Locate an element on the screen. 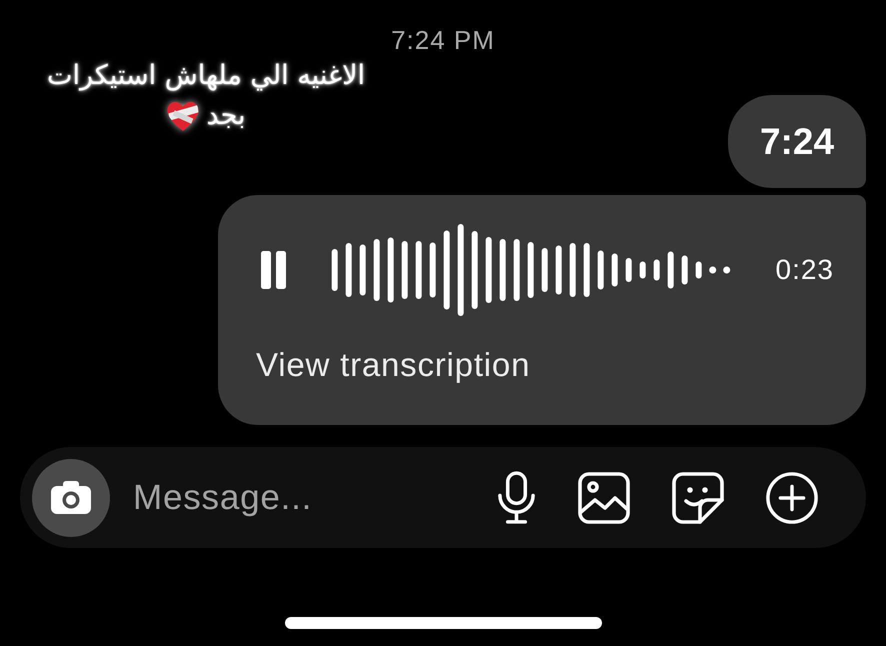 The width and height of the screenshot is (886, 646). message-timestamp: 7:24 PM is located at coordinates (443, 40).